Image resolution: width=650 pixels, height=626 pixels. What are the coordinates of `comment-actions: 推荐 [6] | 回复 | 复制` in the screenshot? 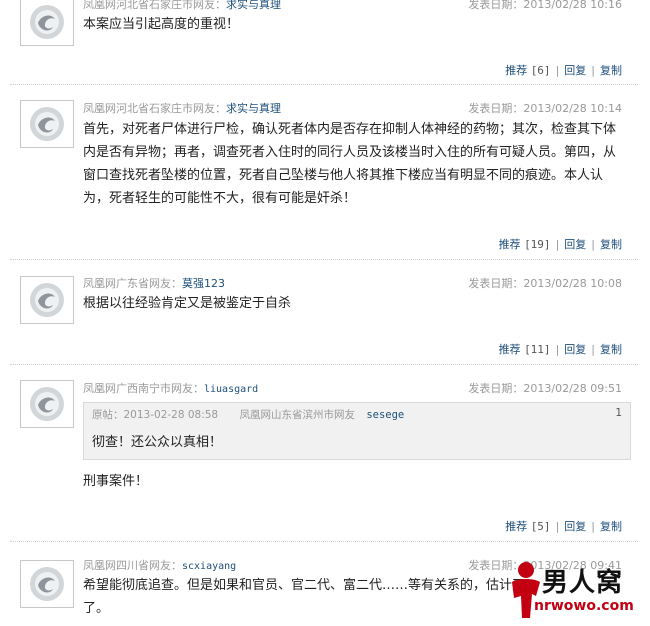 It's located at (563, 70).